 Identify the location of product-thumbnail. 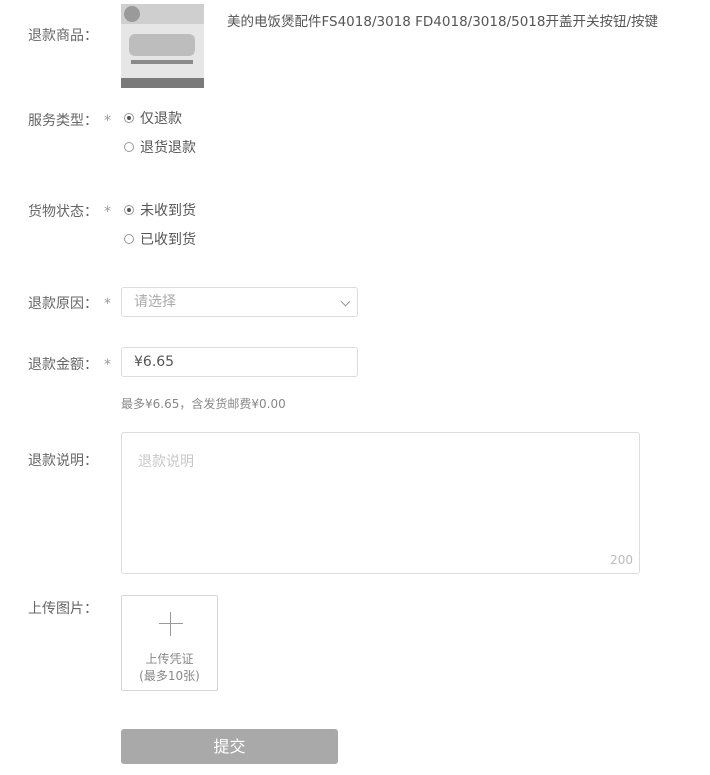
(162, 46).